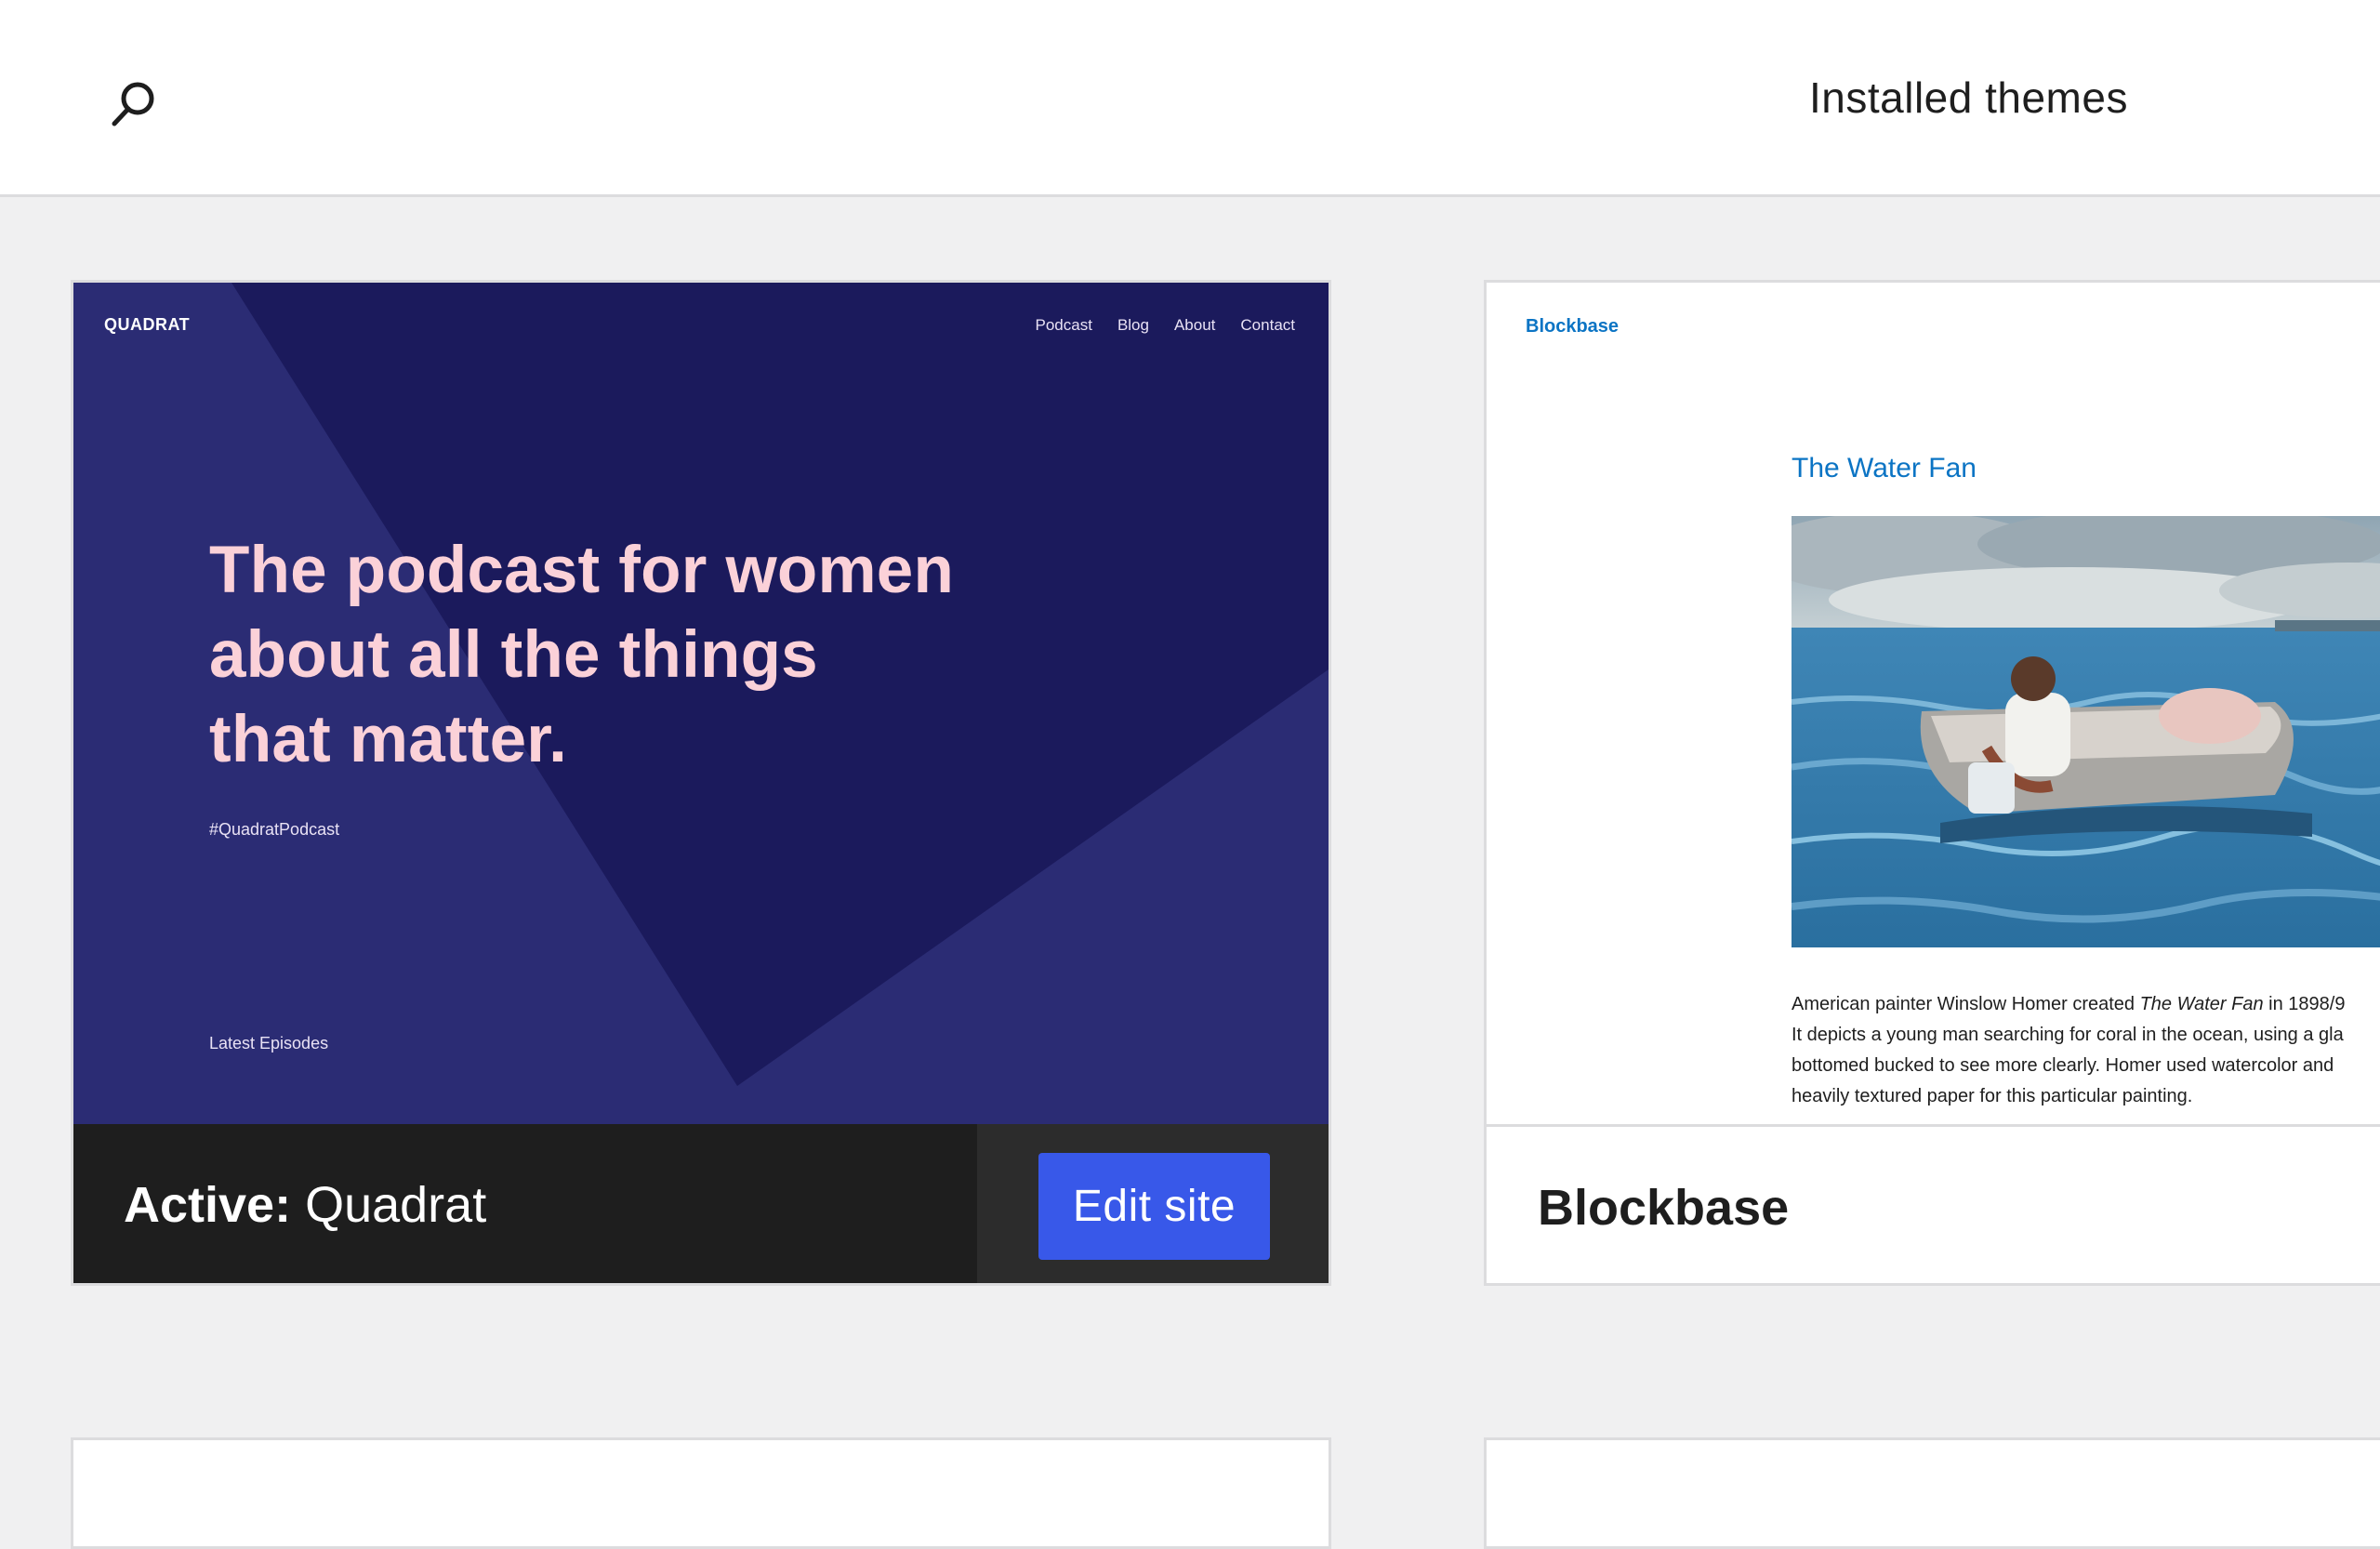 This screenshot has height=1549, width=2380. Describe the element at coordinates (1194, 325) in the screenshot. I see `preview-nav-item: About` at that location.